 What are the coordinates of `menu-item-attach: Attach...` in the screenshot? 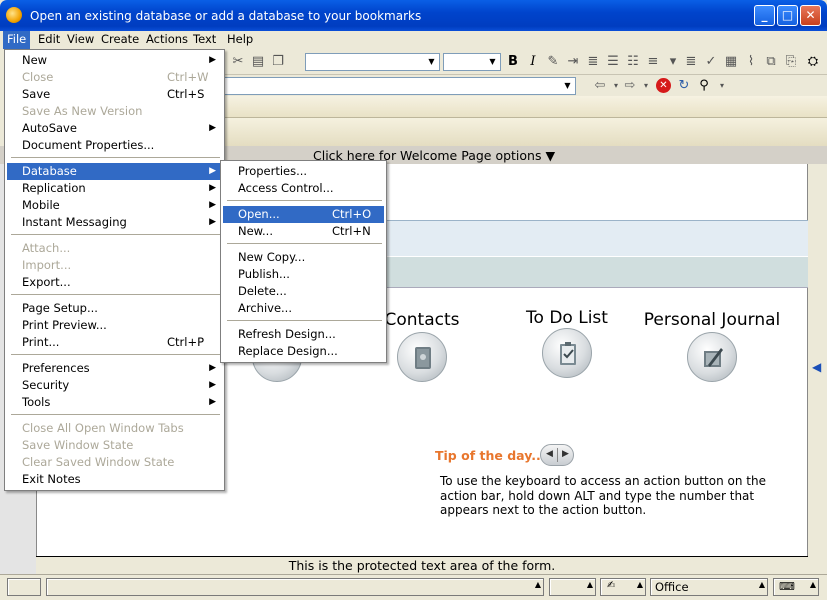 It's located at (114, 248).